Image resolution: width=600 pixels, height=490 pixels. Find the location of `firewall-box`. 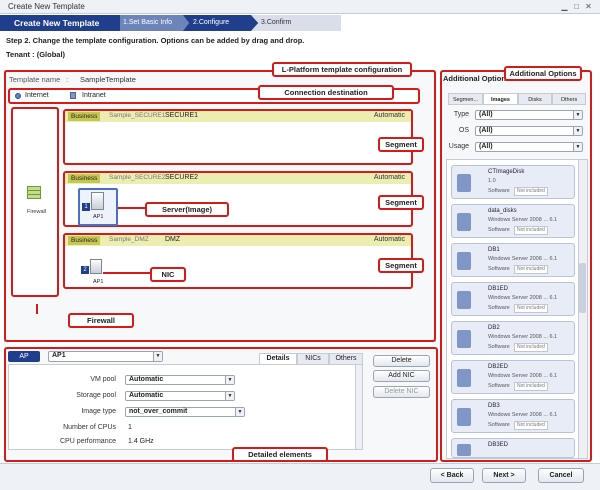

firewall-box is located at coordinates (35, 202).